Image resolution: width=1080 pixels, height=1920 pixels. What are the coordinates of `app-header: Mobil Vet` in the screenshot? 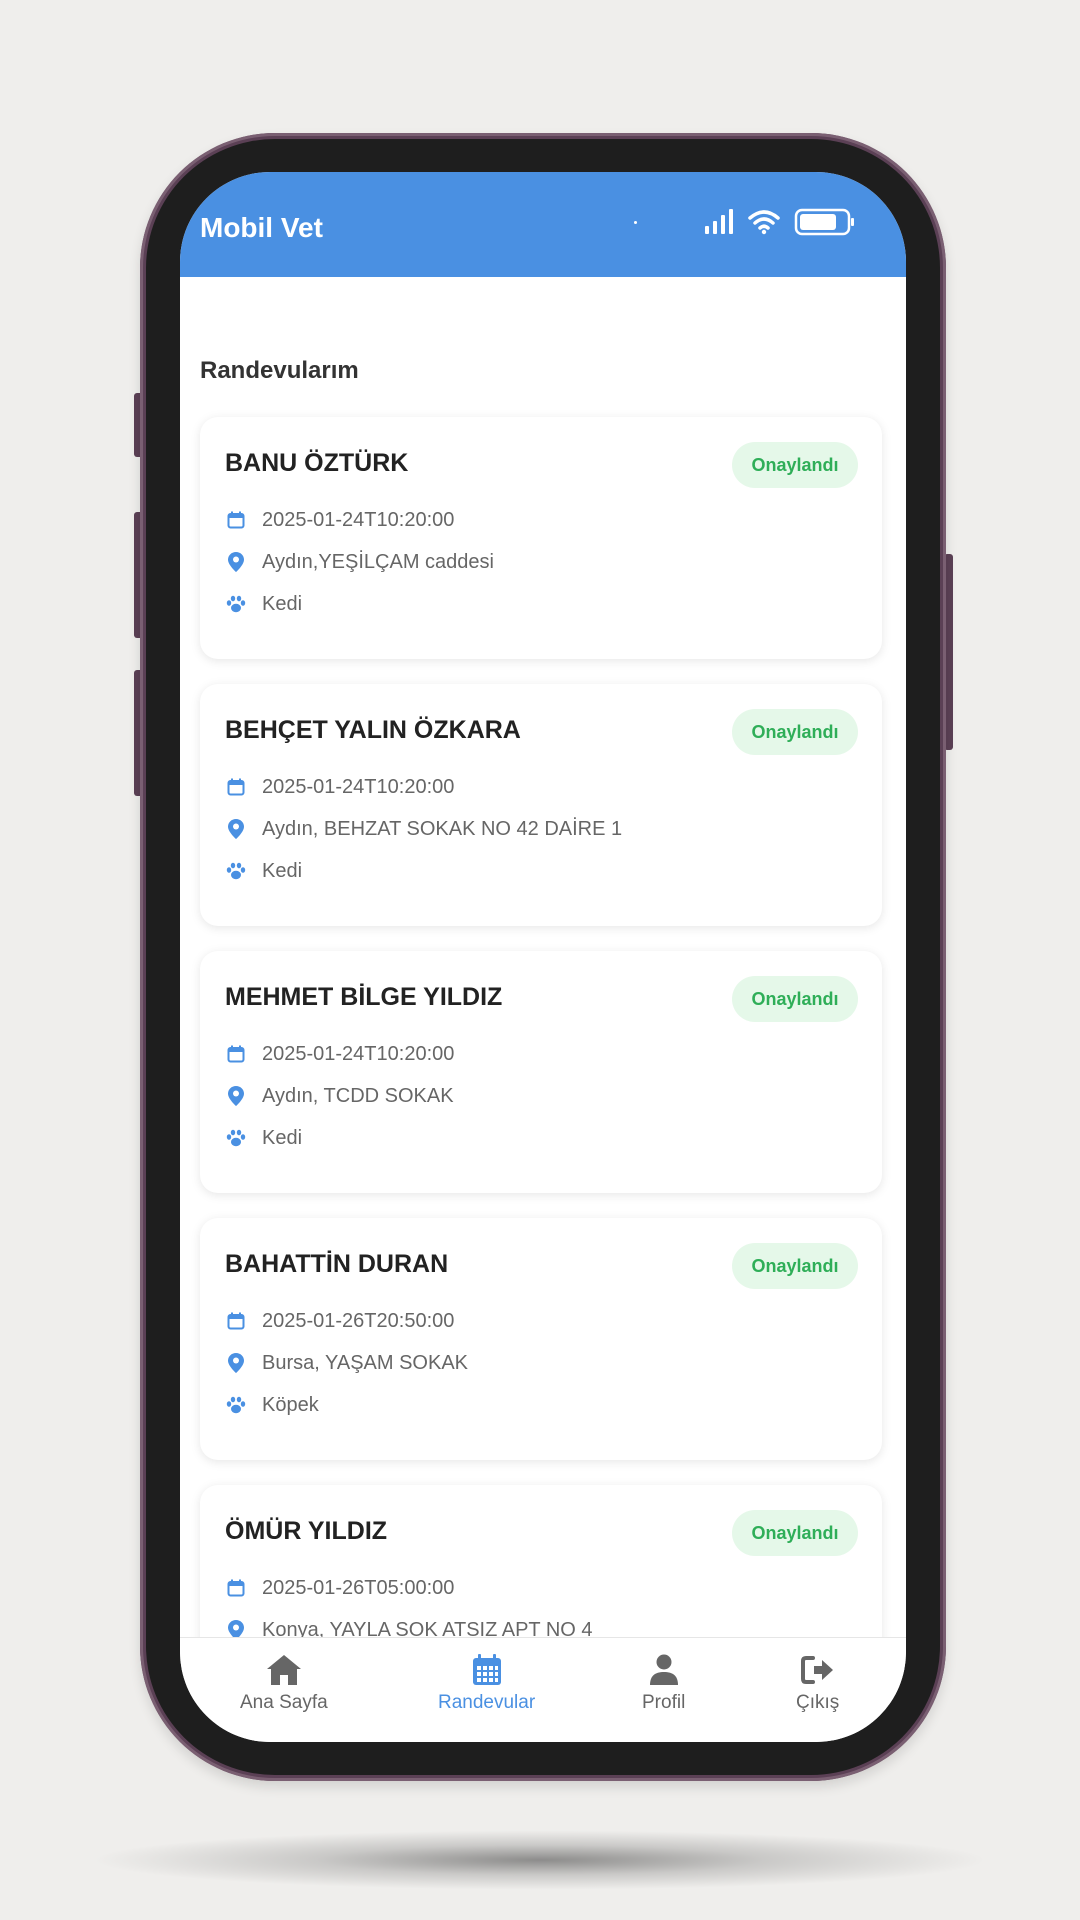 It's located at (543, 224).